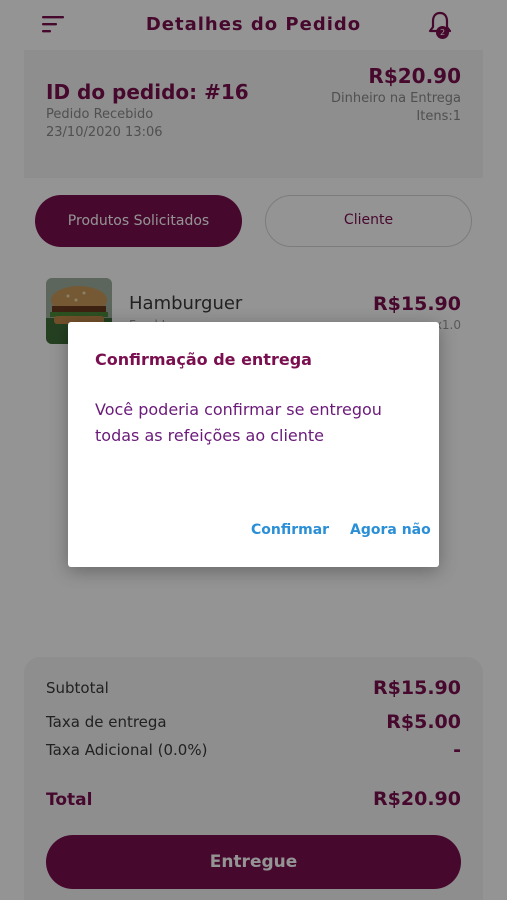 The image size is (507, 900). I want to click on dialog-title: Confirmação de entrega, so click(203, 359).